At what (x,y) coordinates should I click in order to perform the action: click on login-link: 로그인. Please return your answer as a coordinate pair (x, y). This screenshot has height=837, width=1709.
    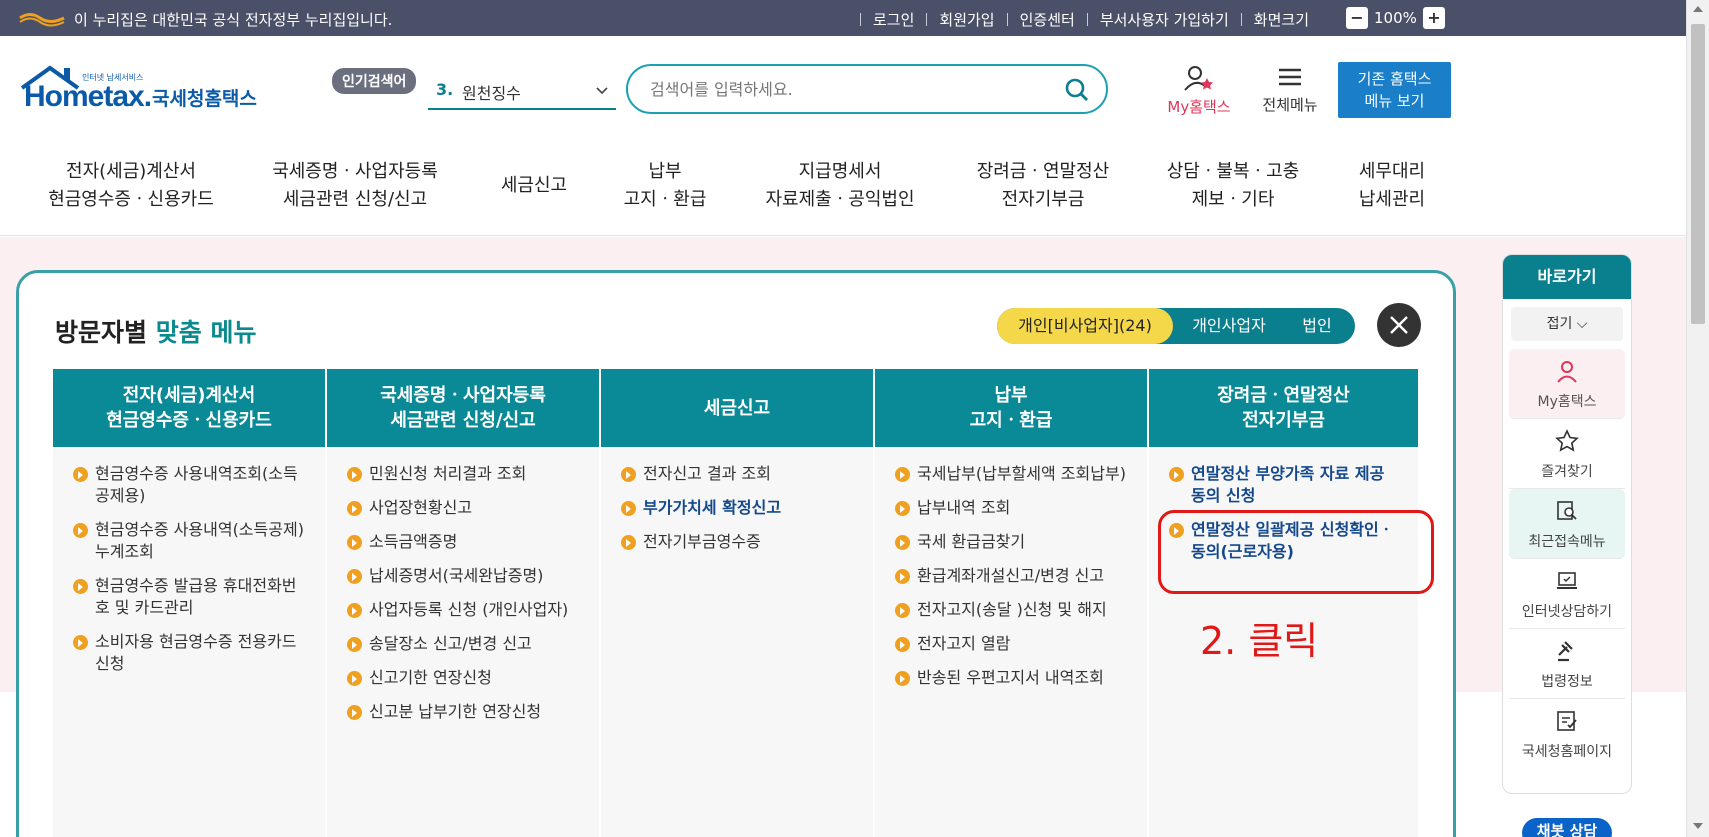
    Looking at the image, I should click on (893, 19).